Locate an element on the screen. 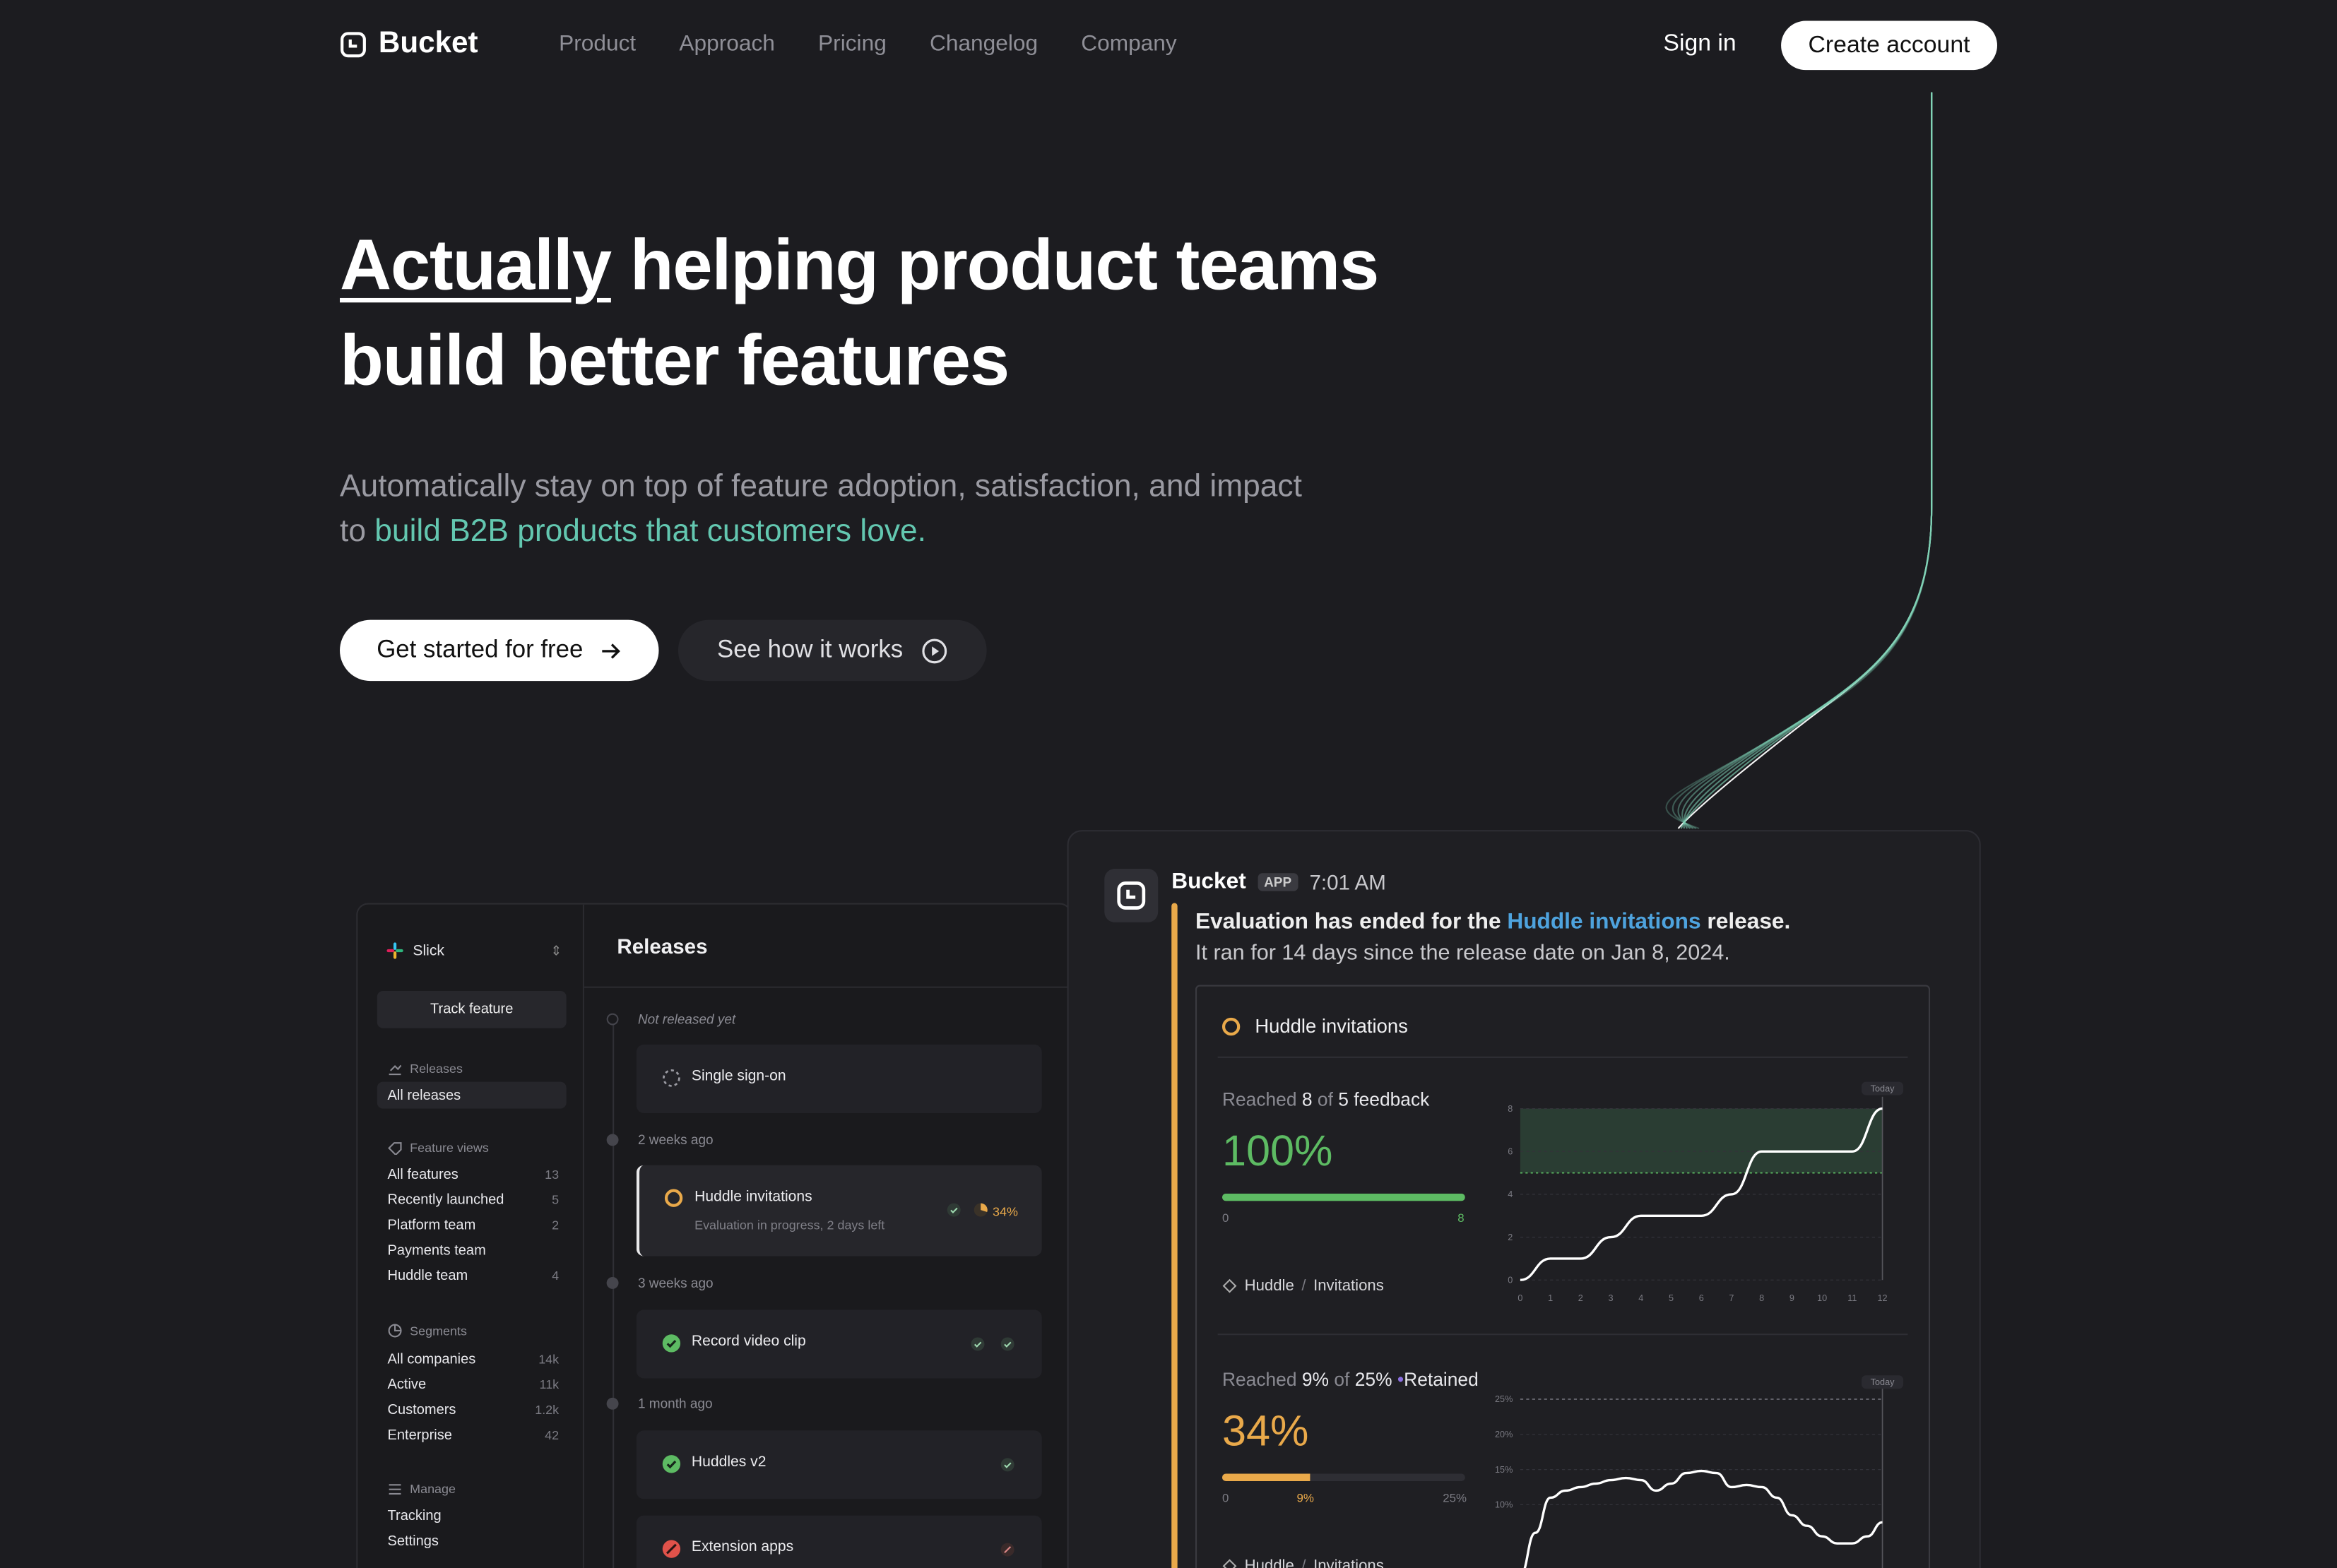  release-card-title: Record video clip is located at coordinates (748, 1342).